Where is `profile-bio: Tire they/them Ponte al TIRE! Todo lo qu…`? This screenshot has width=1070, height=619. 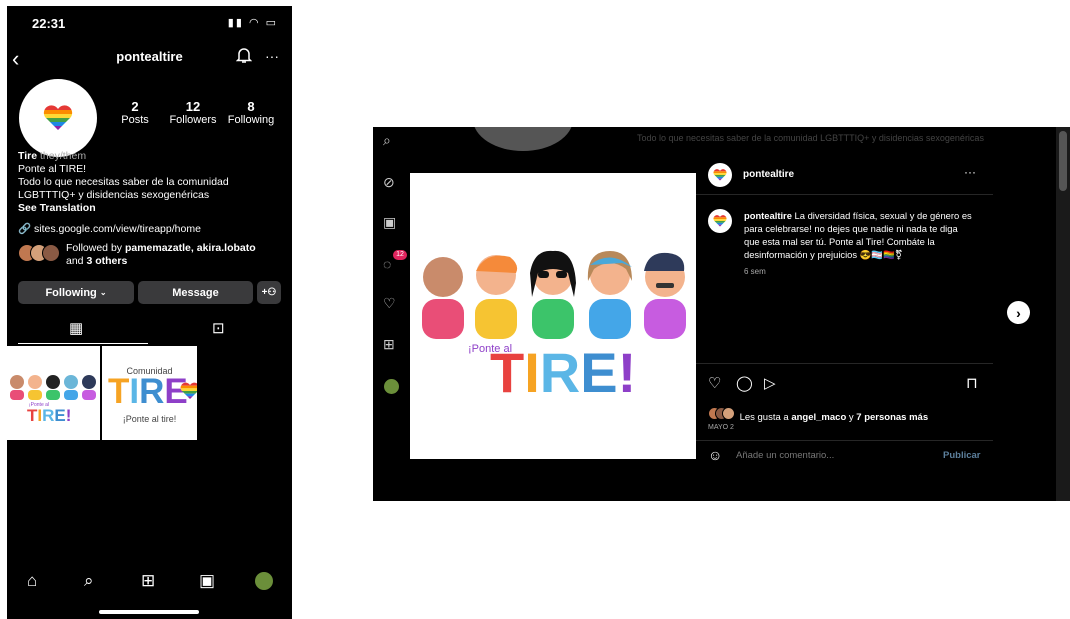 profile-bio: Tire they/them Ponte al TIRE! Todo lo qu… is located at coordinates (153, 182).